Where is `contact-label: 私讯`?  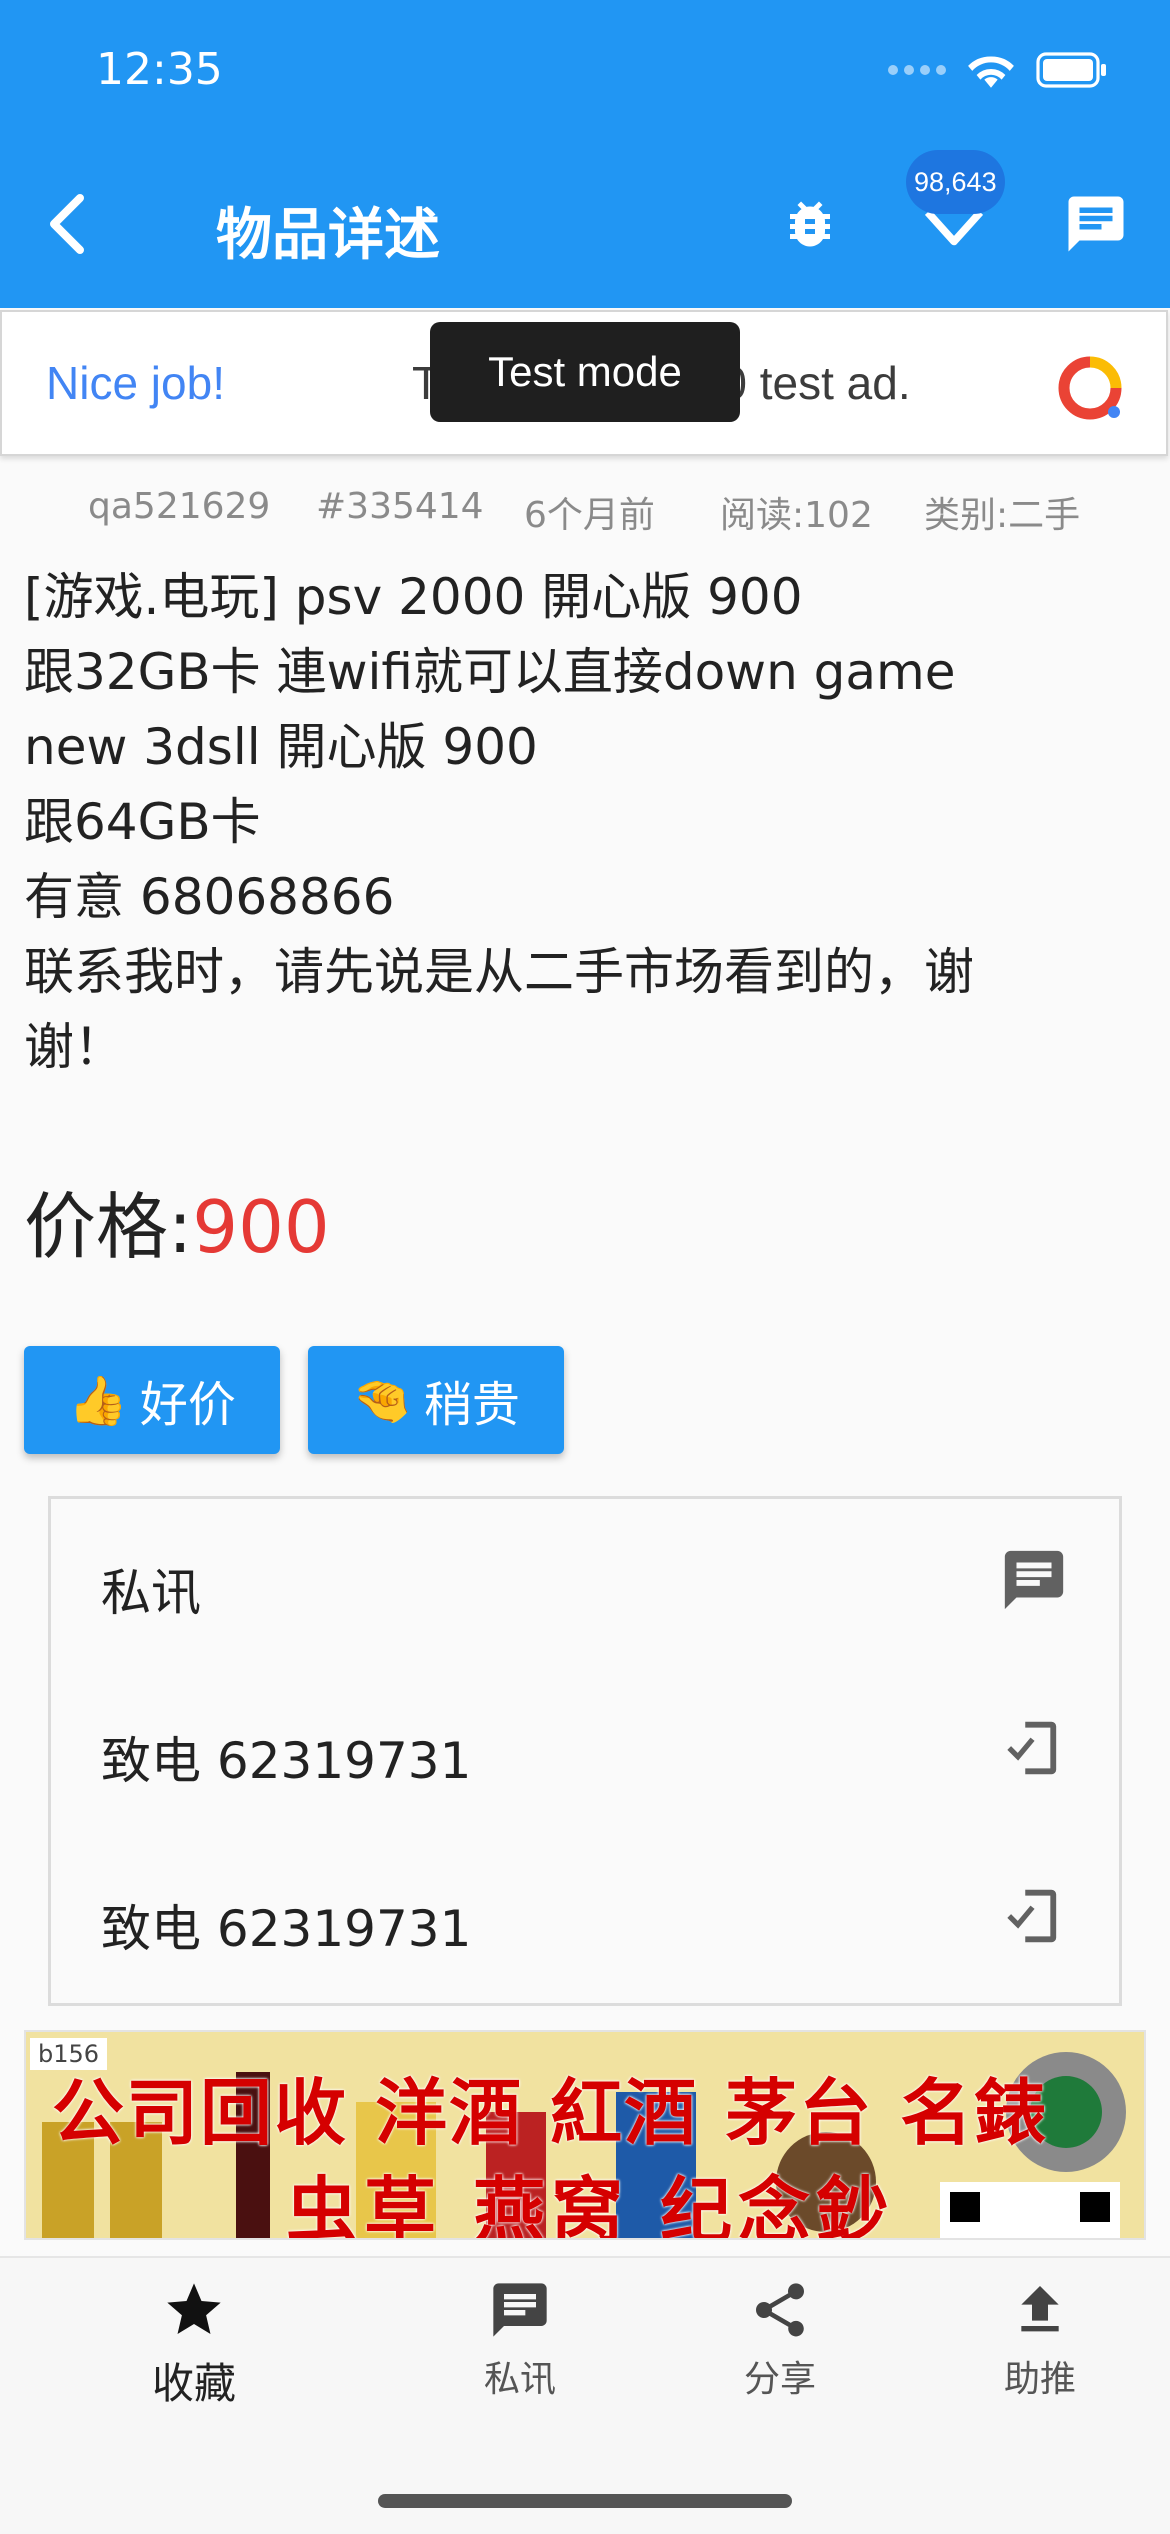
contact-label: 私讯 is located at coordinates (151, 1593).